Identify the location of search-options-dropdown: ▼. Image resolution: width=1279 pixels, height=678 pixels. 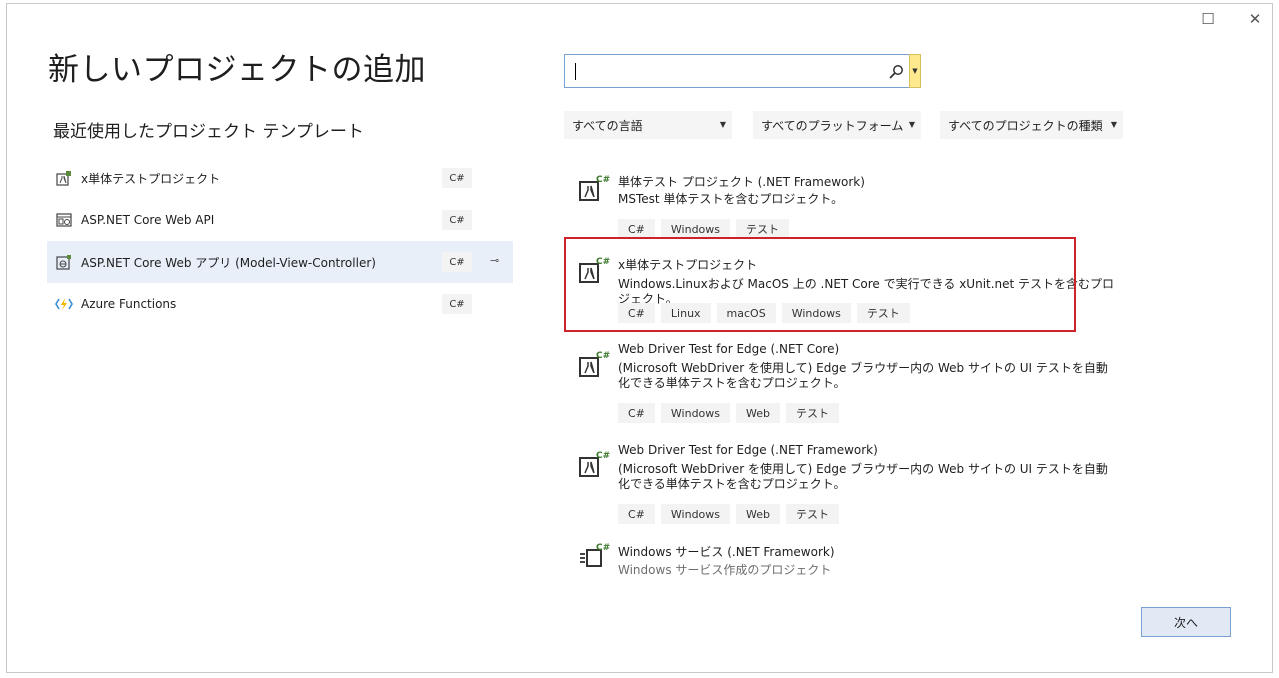
(915, 71).